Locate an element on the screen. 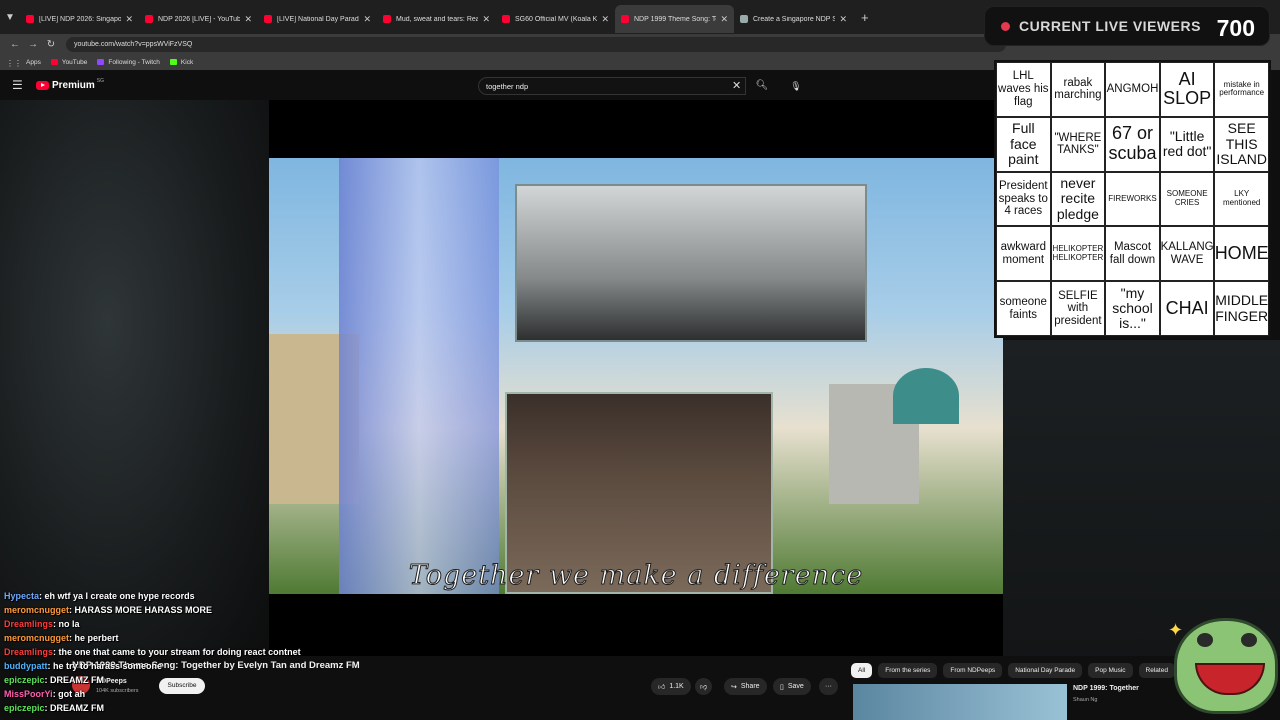 The height and width of the screenshot is (720, 1280). more-actions-button: ··· is located at coordinates (828, 686).